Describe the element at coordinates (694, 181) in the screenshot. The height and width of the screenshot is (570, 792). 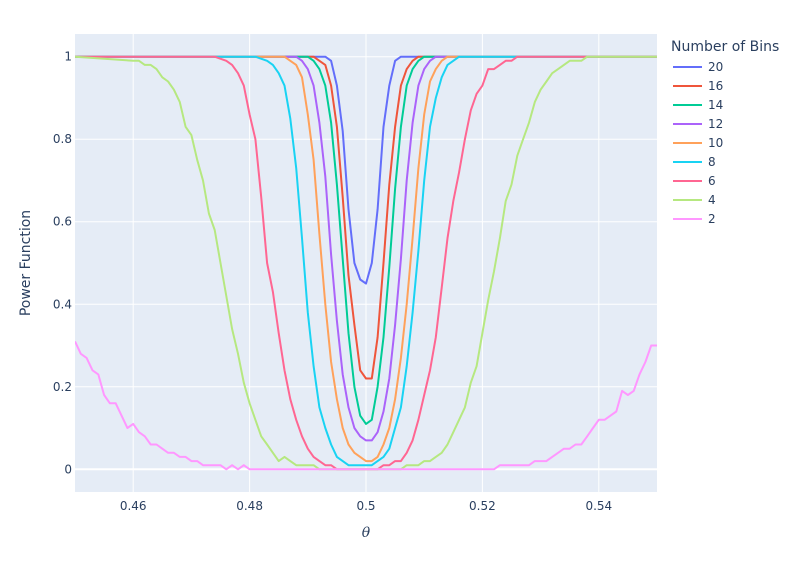
I see `legend-item-6-bins: 6` at that location.